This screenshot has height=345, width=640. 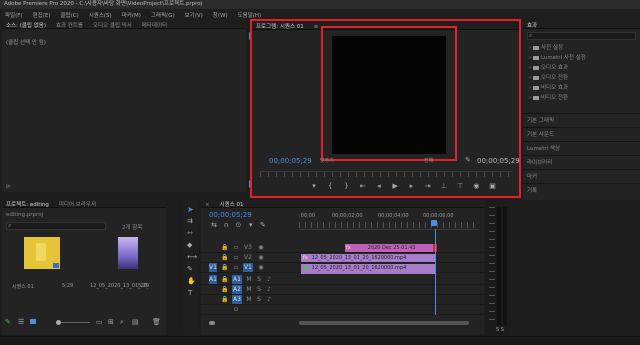 I want to click on video-frame-selection, so click(x=389, y=93).